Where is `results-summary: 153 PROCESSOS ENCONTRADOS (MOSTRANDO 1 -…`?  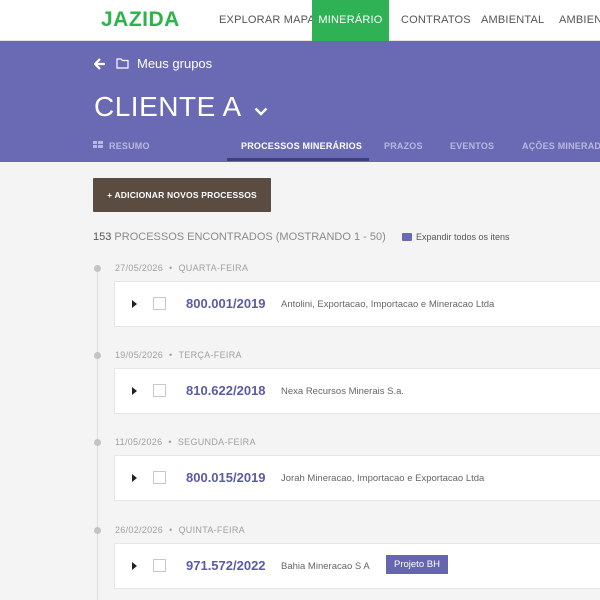
results-summary: 153 PROCESSOS ENCONTRADOS (MOSTRANDO 1 -… is located at coordinates (239, 237).